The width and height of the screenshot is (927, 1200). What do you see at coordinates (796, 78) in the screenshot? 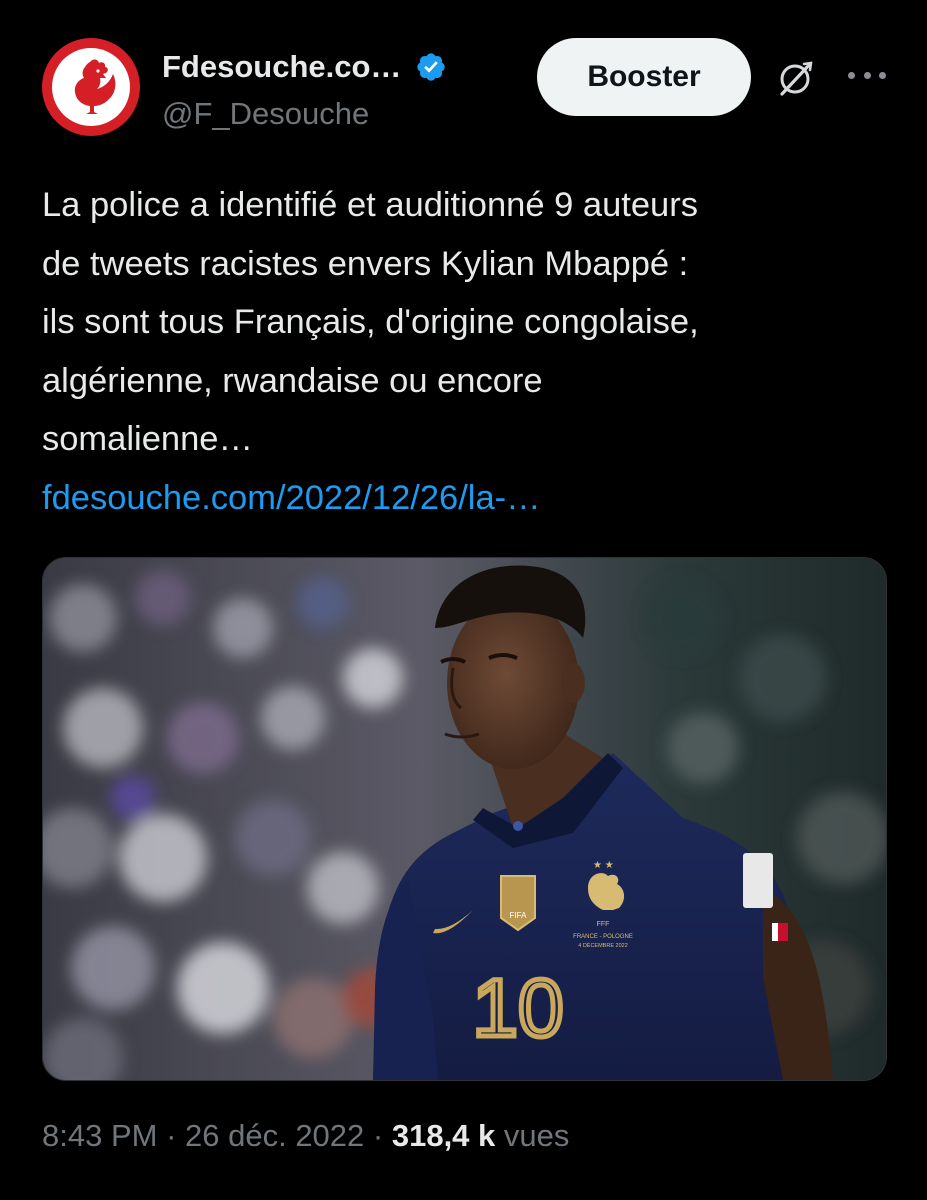
I see `grok-icon` at bounding box center [796, 78].